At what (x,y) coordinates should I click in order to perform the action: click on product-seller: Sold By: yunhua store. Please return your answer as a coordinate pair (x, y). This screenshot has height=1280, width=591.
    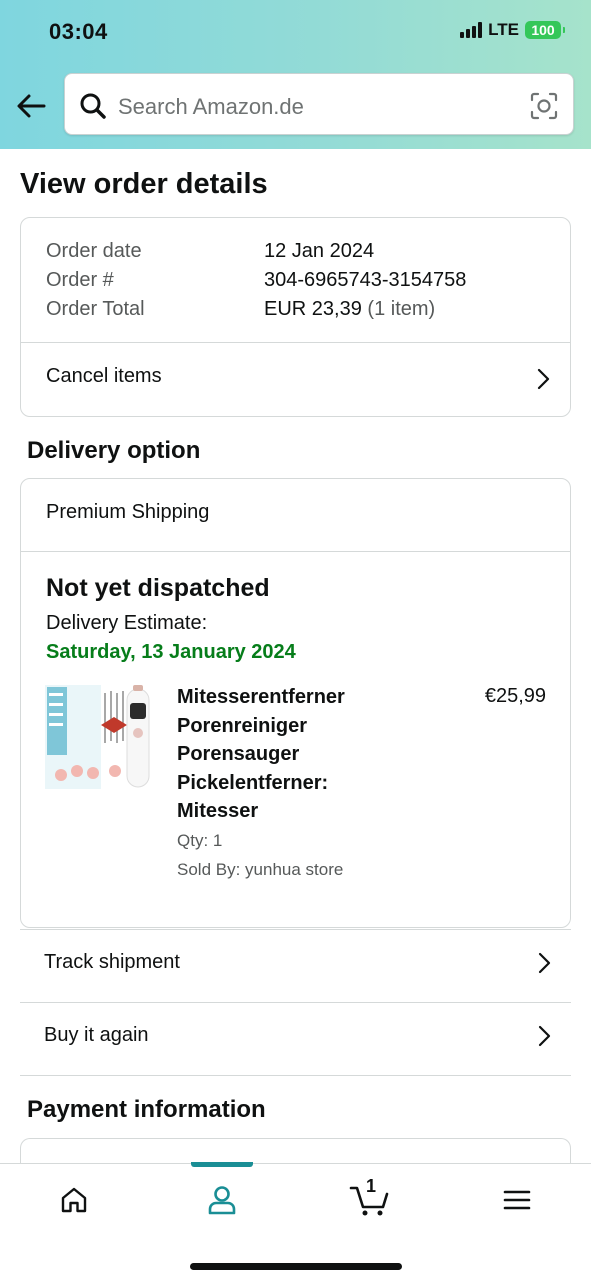
    Looking at the image, I should click on (260, 869).